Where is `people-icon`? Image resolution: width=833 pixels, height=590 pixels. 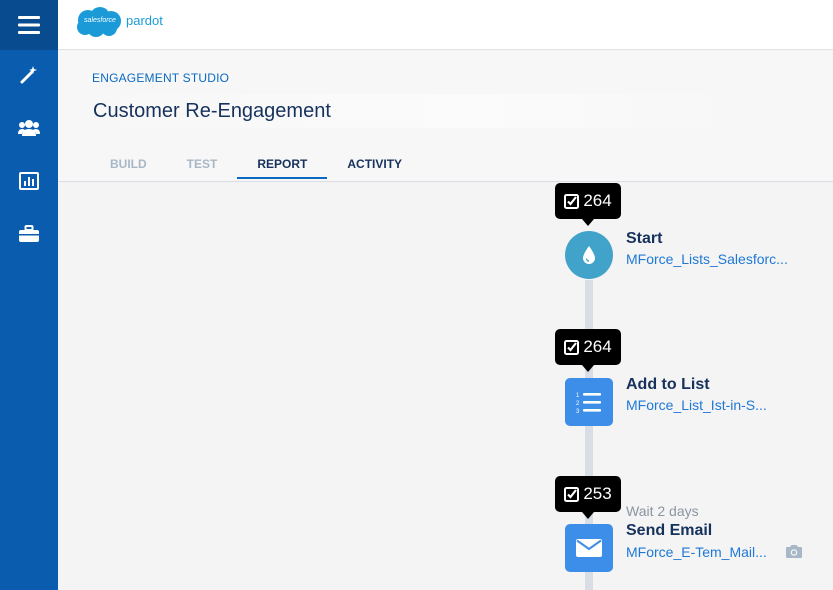
people-icon is located at coordinates (29, 128).